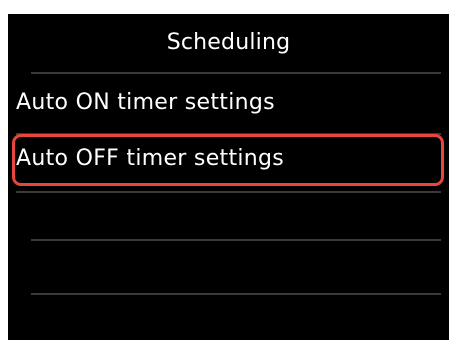 Image resolution: width=449 pixels, height=340 pixels. Describe the element at coordinates (150, 158) in the screenshot. I see `menu-item-label: Auto OFF timer settings` at that location.